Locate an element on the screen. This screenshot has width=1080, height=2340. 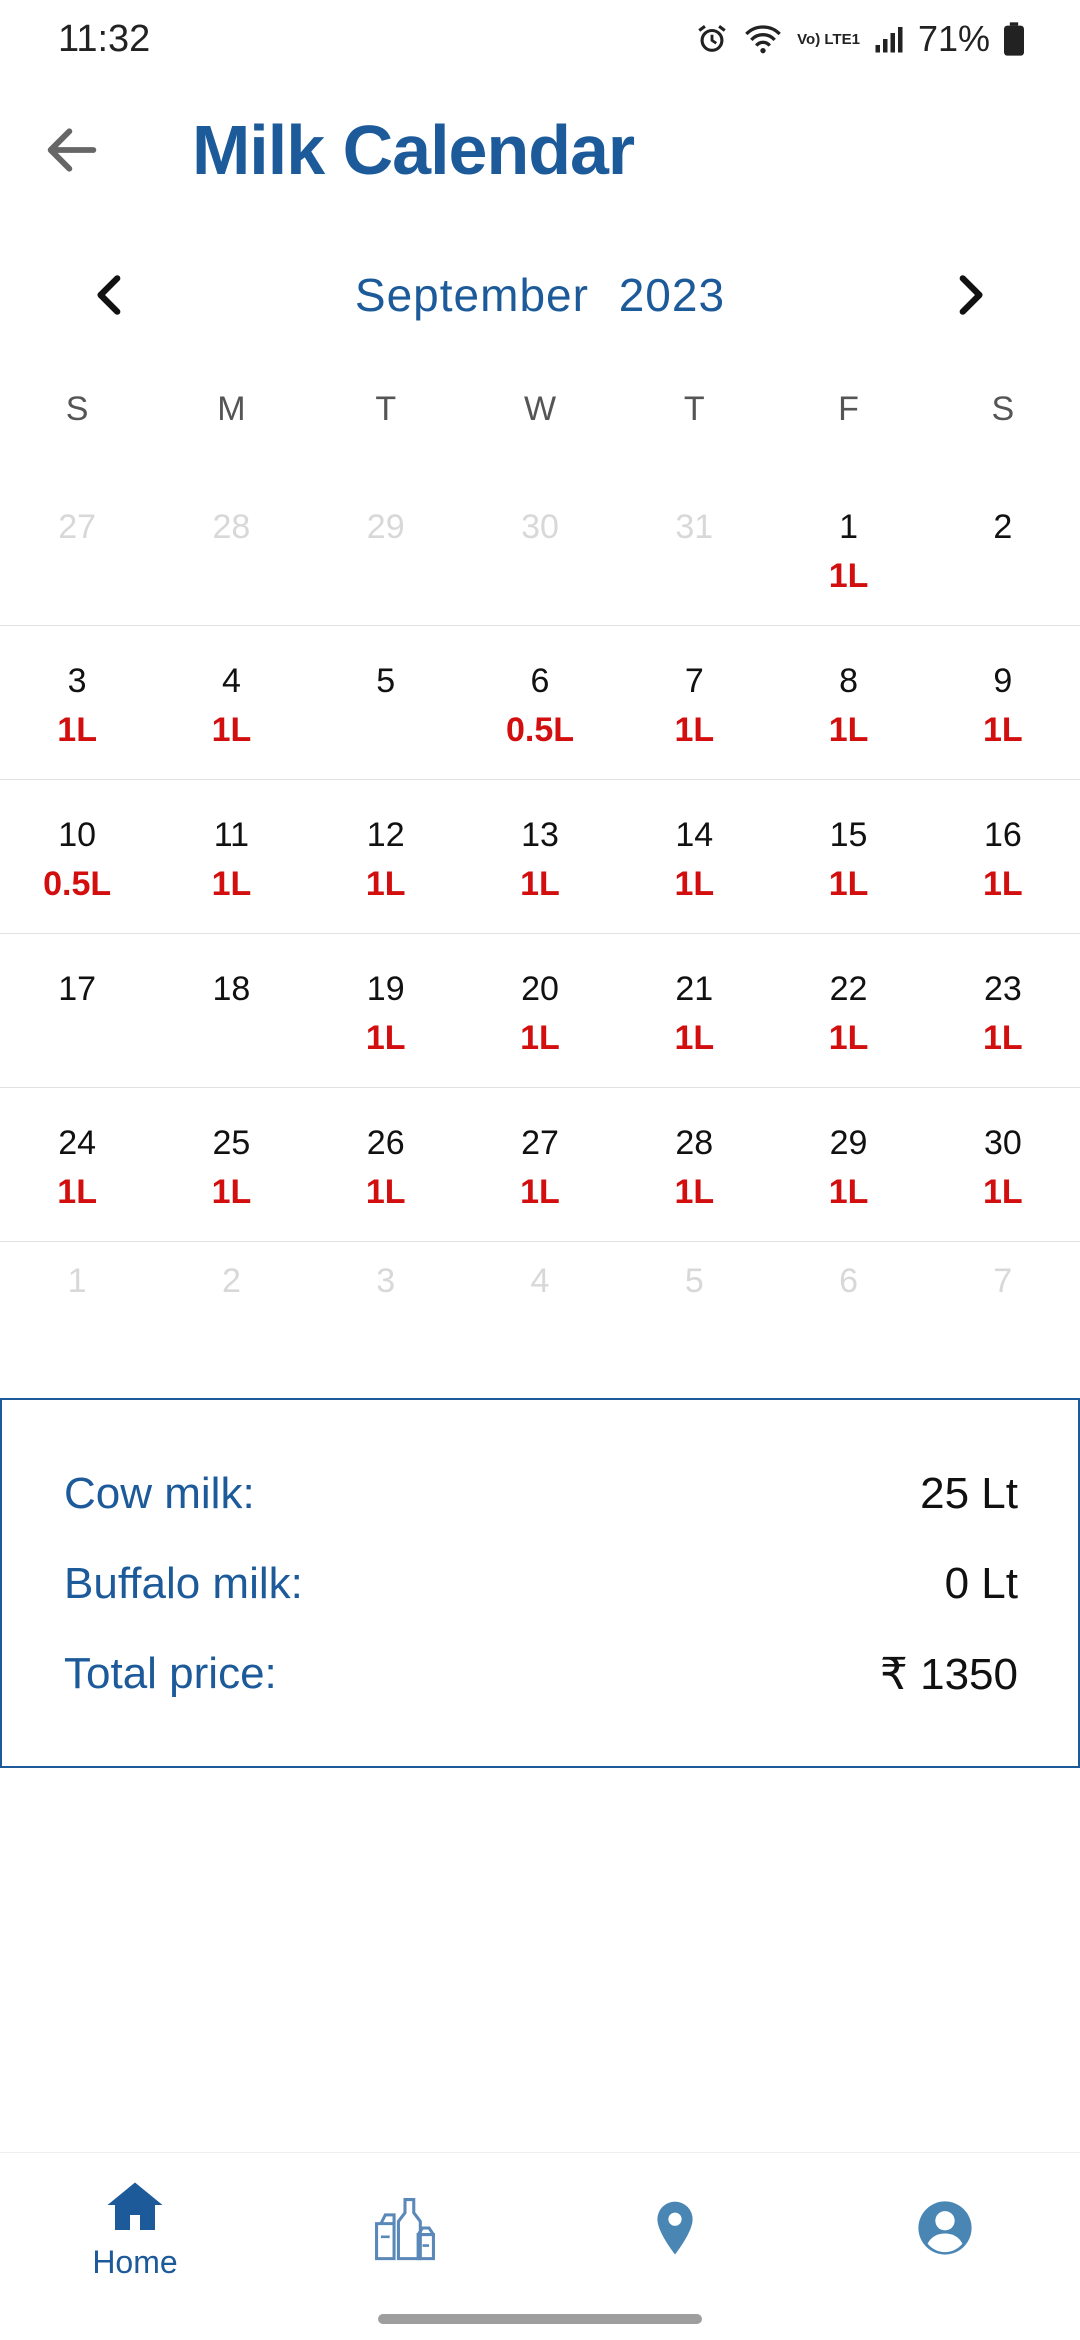
calendar-day-cell: 11 1L is located at coordinates (231, 856).